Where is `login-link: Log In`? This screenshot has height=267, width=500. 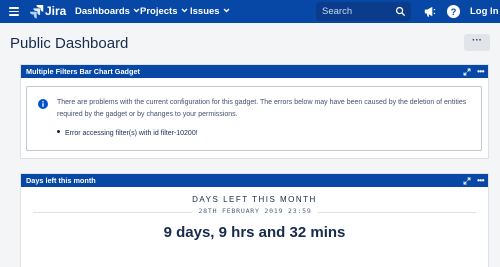
login-link: Log In is located at coordinates (484, 11).